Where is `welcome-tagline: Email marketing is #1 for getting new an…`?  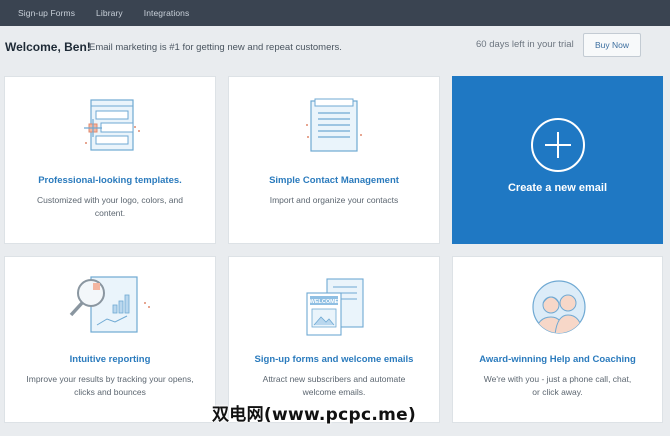 welcome-tagline: Email marketing is #1 for getting new an… is located at coordinates (215, 47).